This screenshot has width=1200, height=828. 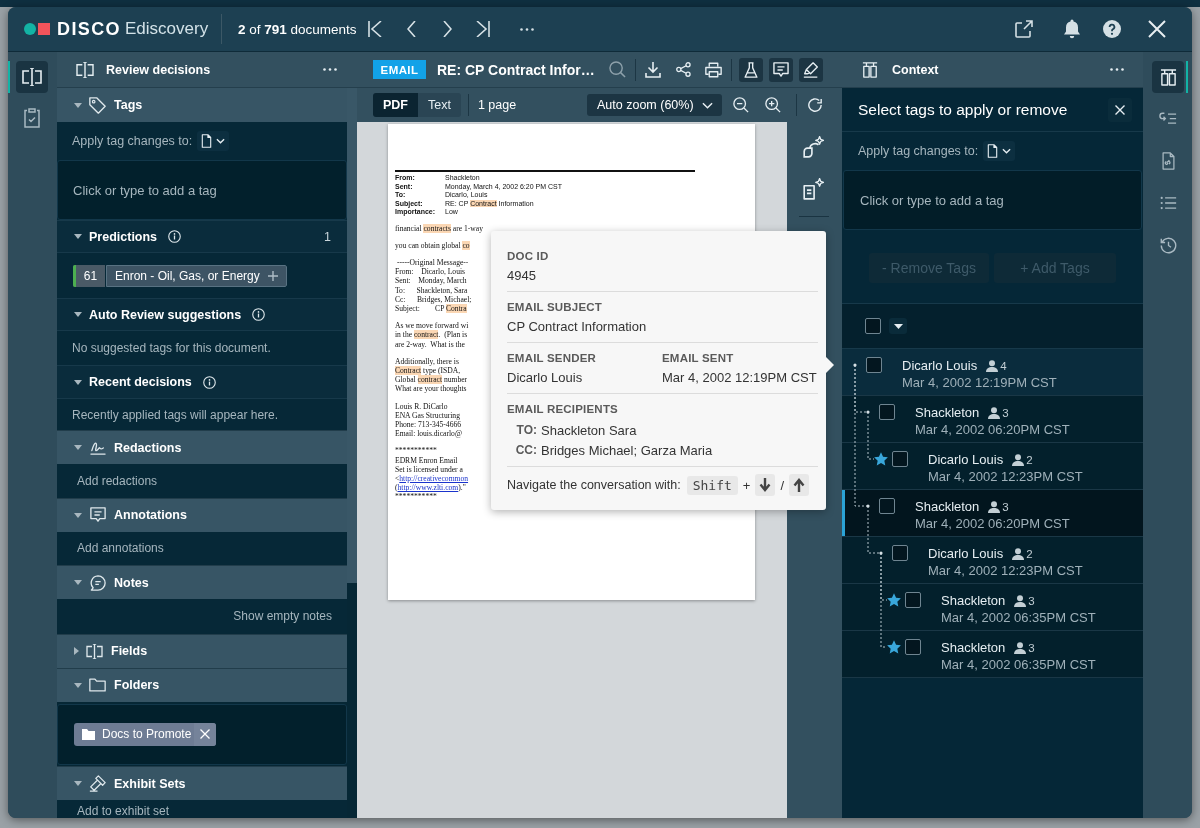 I want to click on thread-item: Dicarlo Louis 4 Mar 4, 2002 12:19PM CST, so click(x=992, y=372).